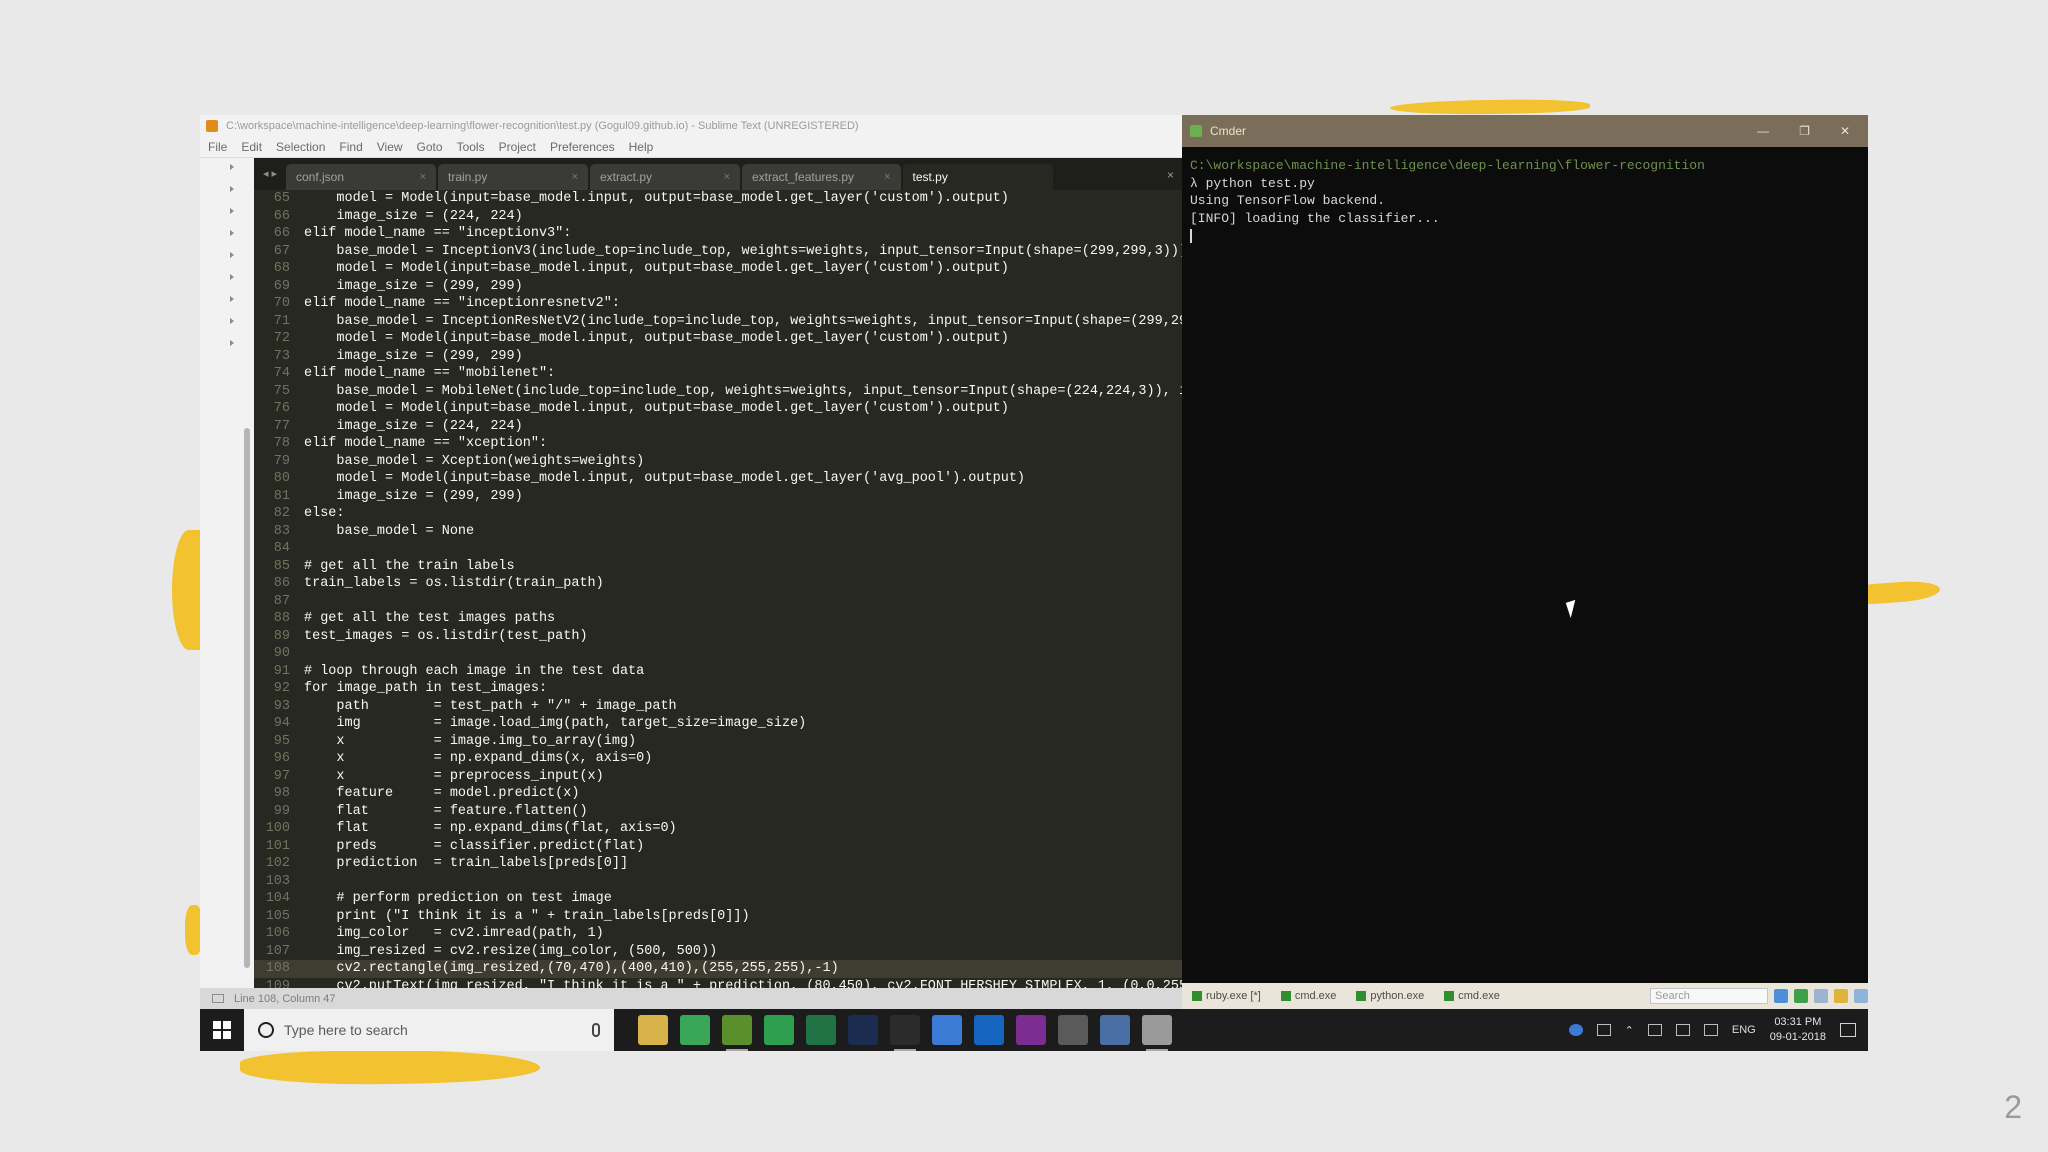  What do you see at coordinates (1797, 1037) in the screenshot?
I see `clock-date: 09-01-2018` at bounding box center [1797, 1037].